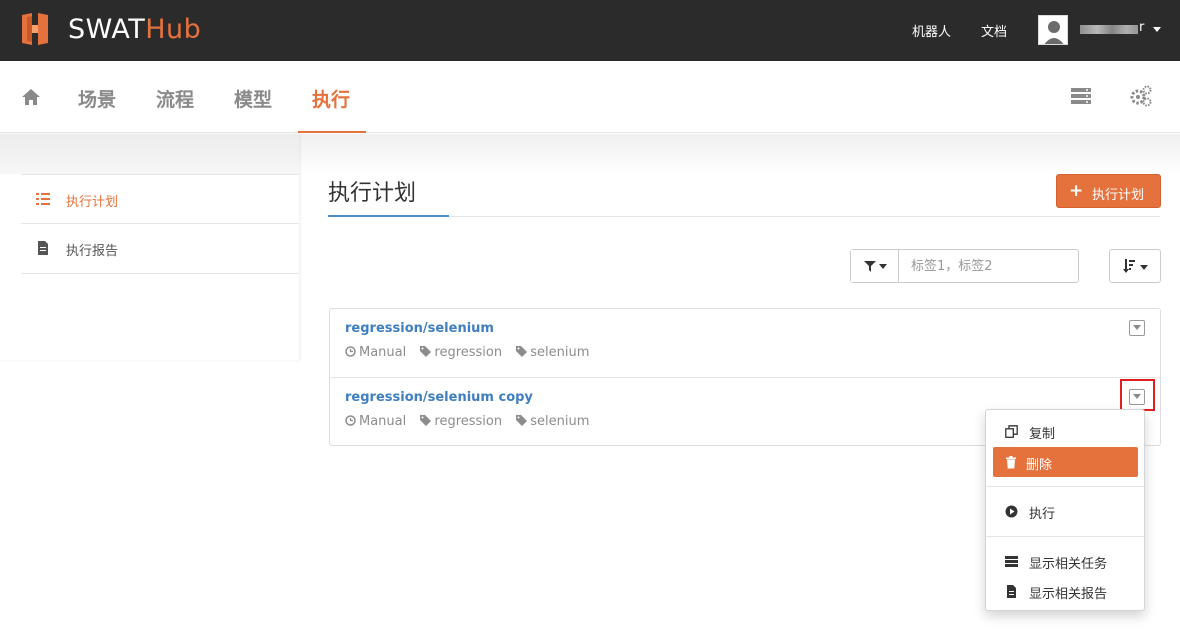  What do you see at coordinates (590, 97) in the screenshot?
I see `main-nav: 场景 流程 模型 执行` at bounding box center [590, 97].